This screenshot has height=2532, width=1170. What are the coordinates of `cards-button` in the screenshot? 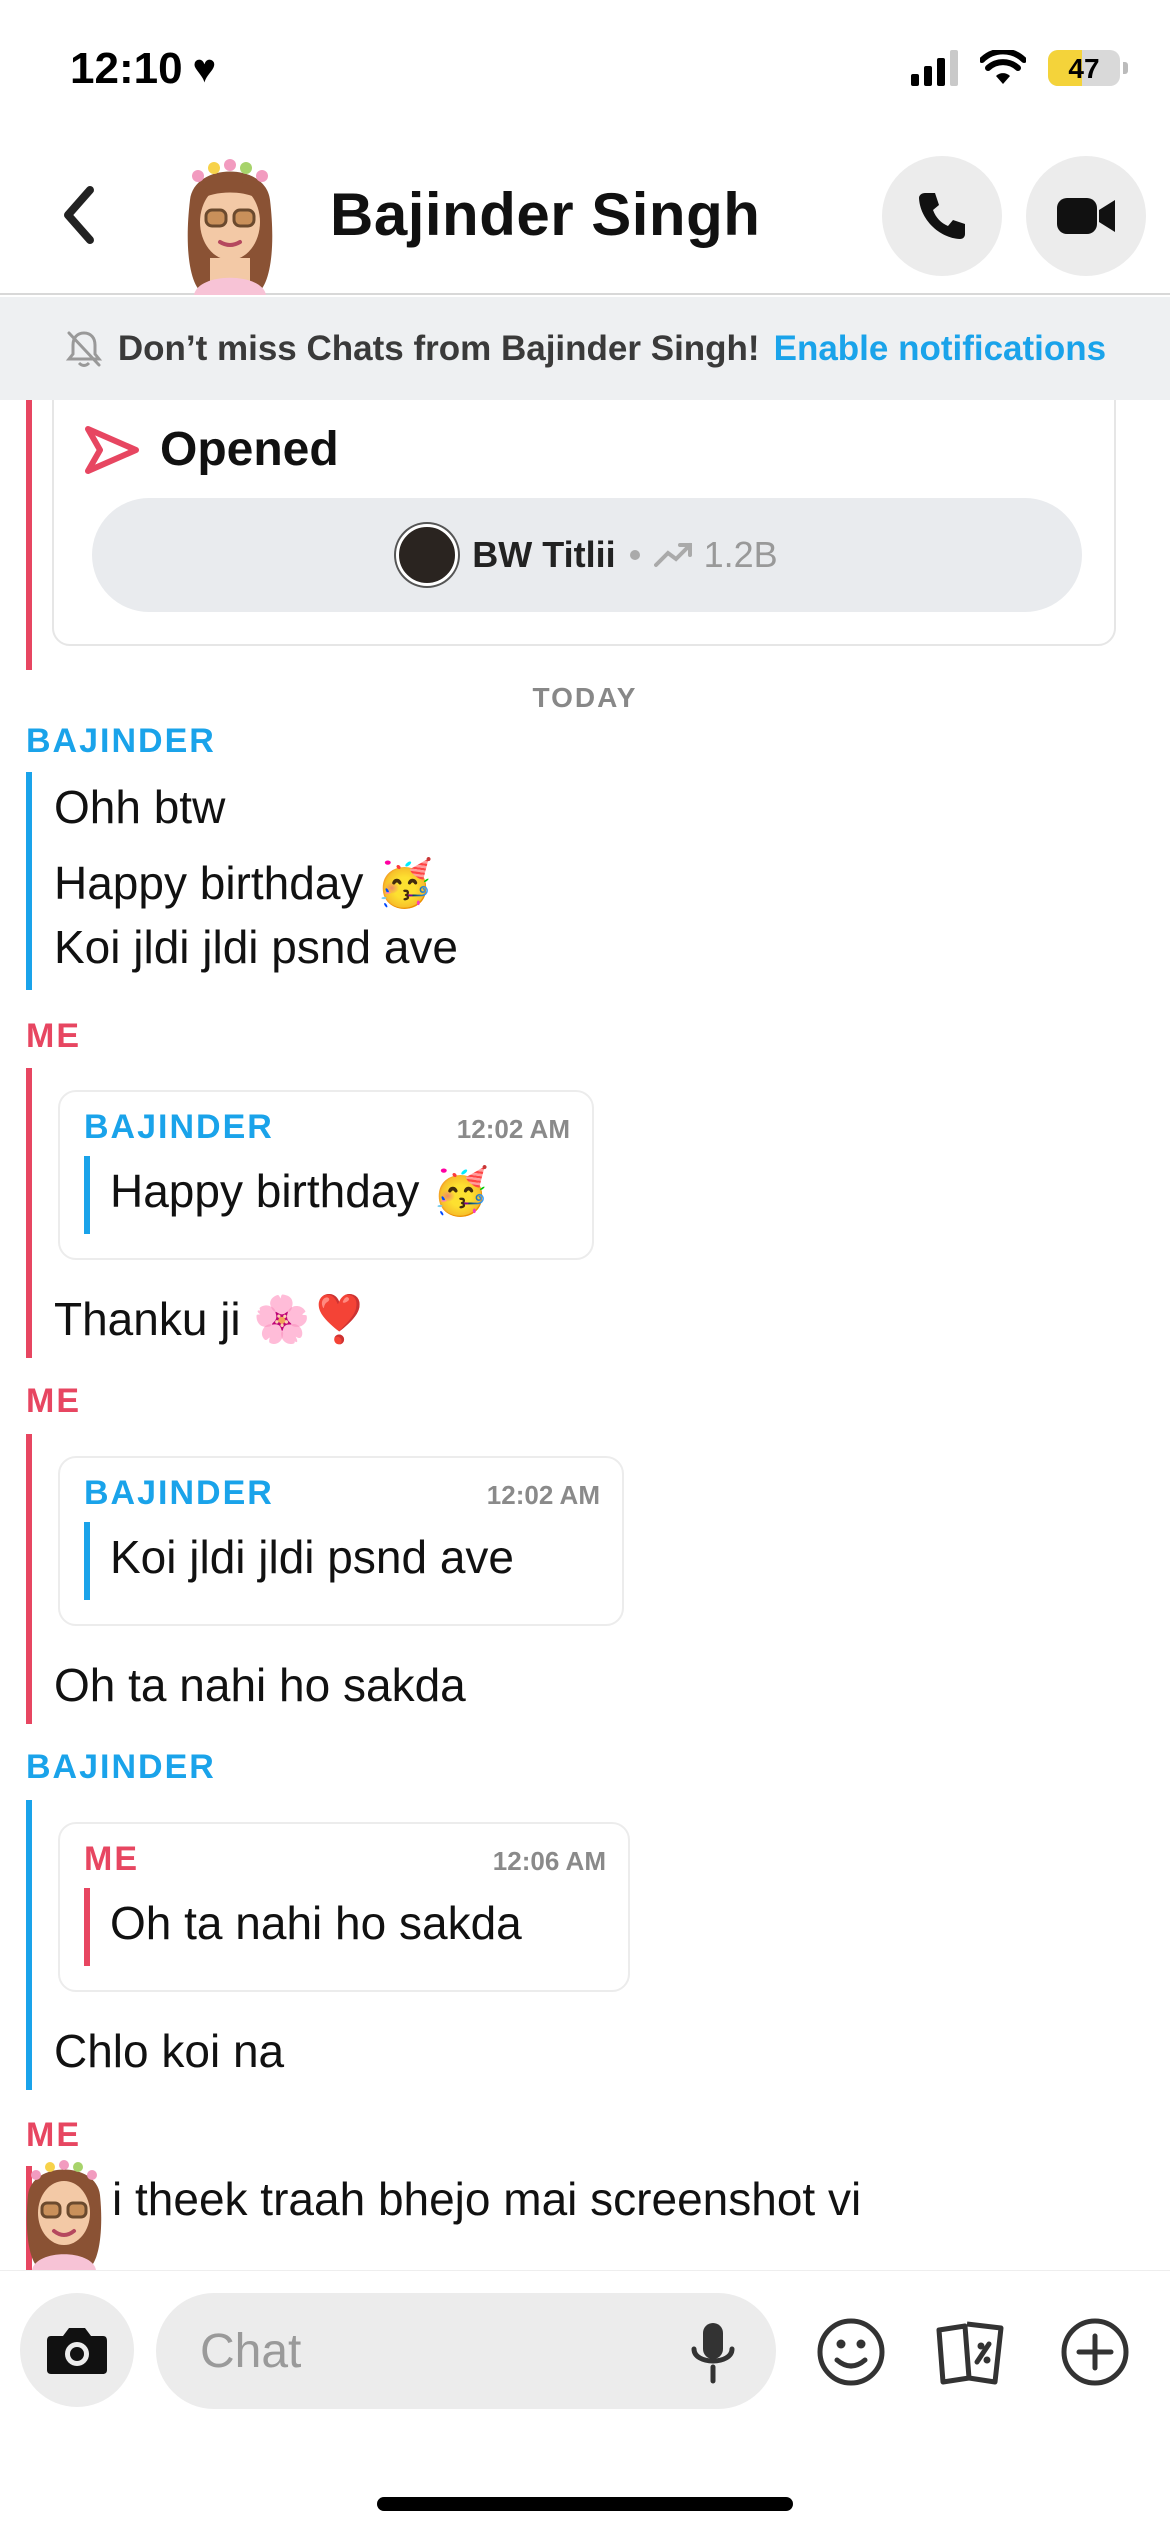 It's located at (971, 2352).